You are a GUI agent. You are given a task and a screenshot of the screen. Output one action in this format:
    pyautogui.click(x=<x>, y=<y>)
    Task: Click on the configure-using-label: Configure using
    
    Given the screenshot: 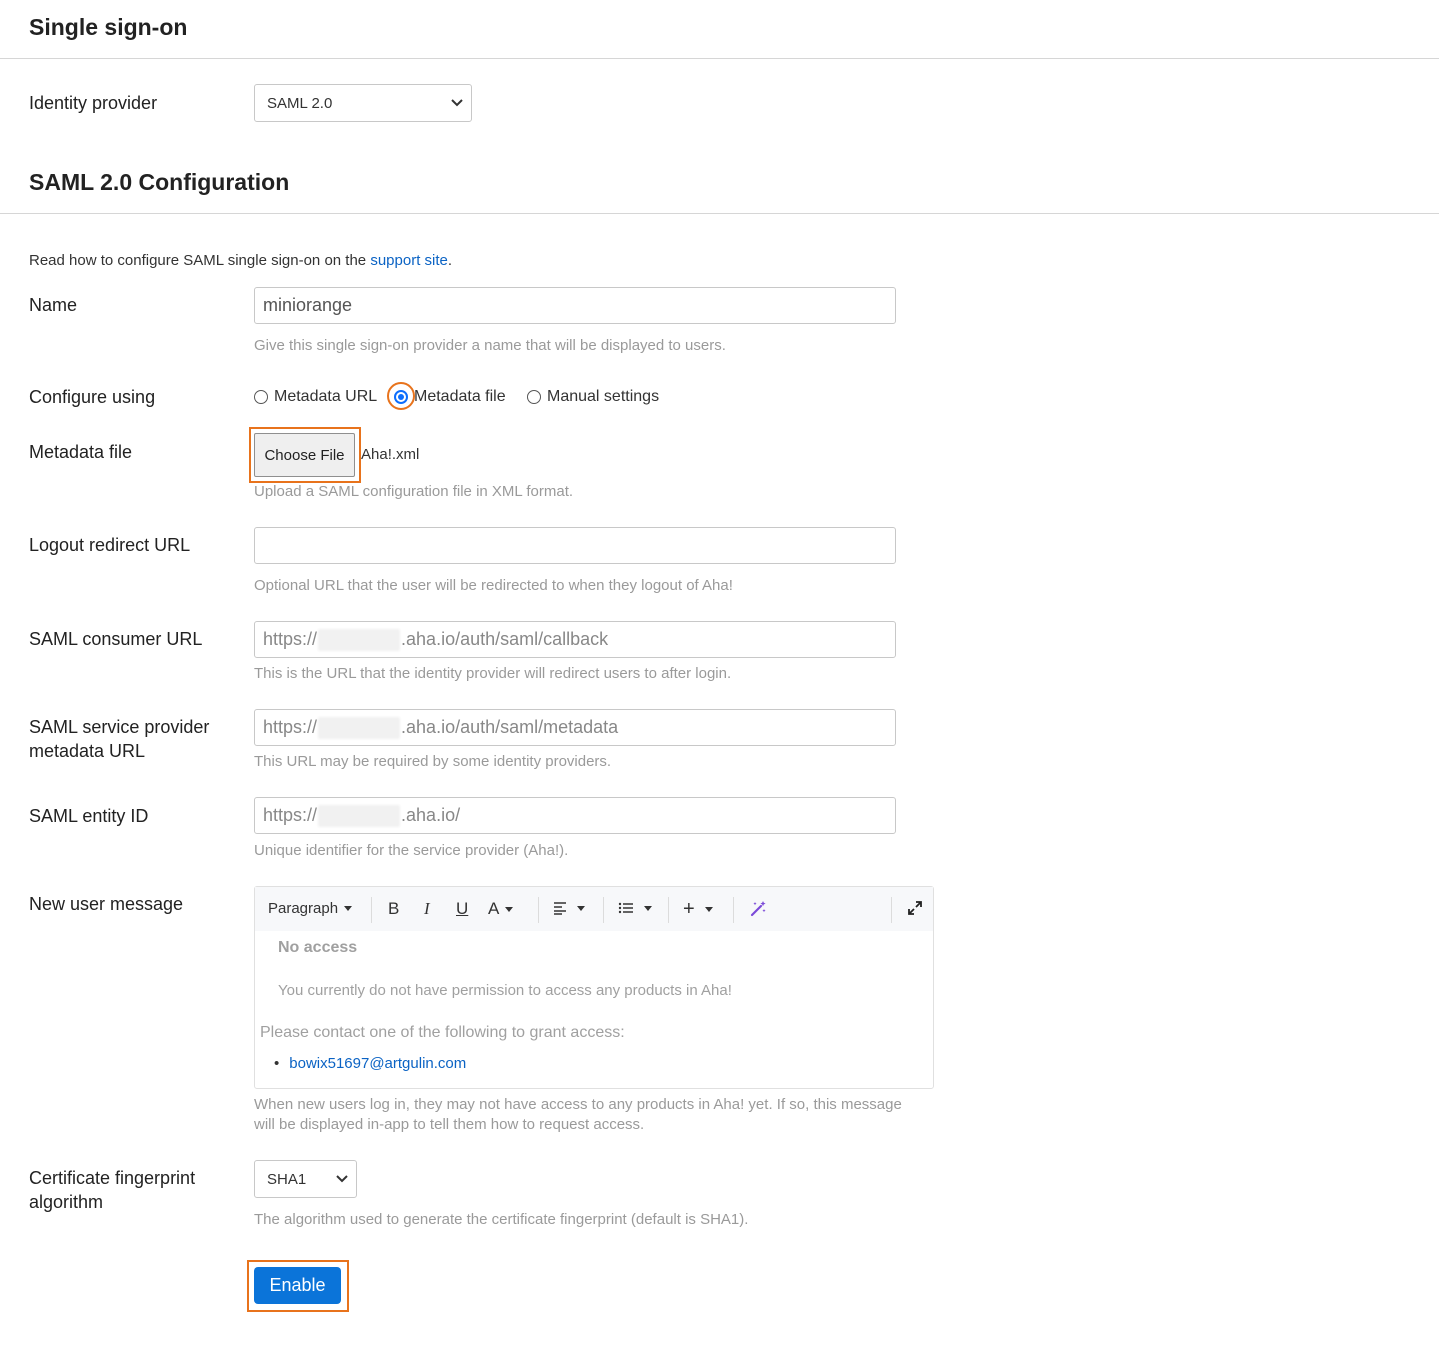 What is the action you would take?
    pyautogui.click(x=92, y=397)
    